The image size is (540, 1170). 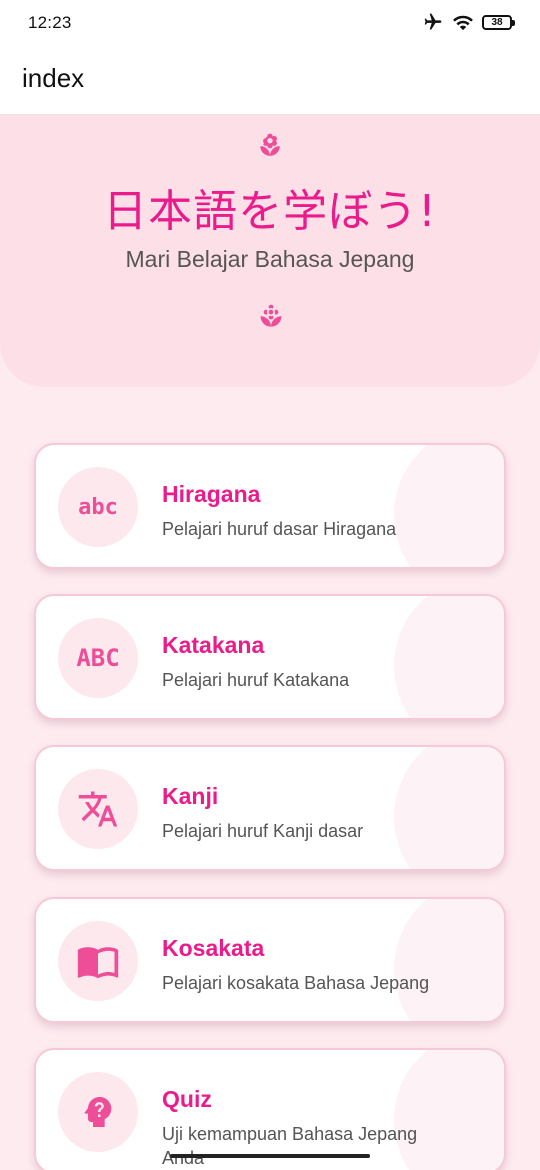 I want to click on battery-icon: 38, so click(x=498, y=22).